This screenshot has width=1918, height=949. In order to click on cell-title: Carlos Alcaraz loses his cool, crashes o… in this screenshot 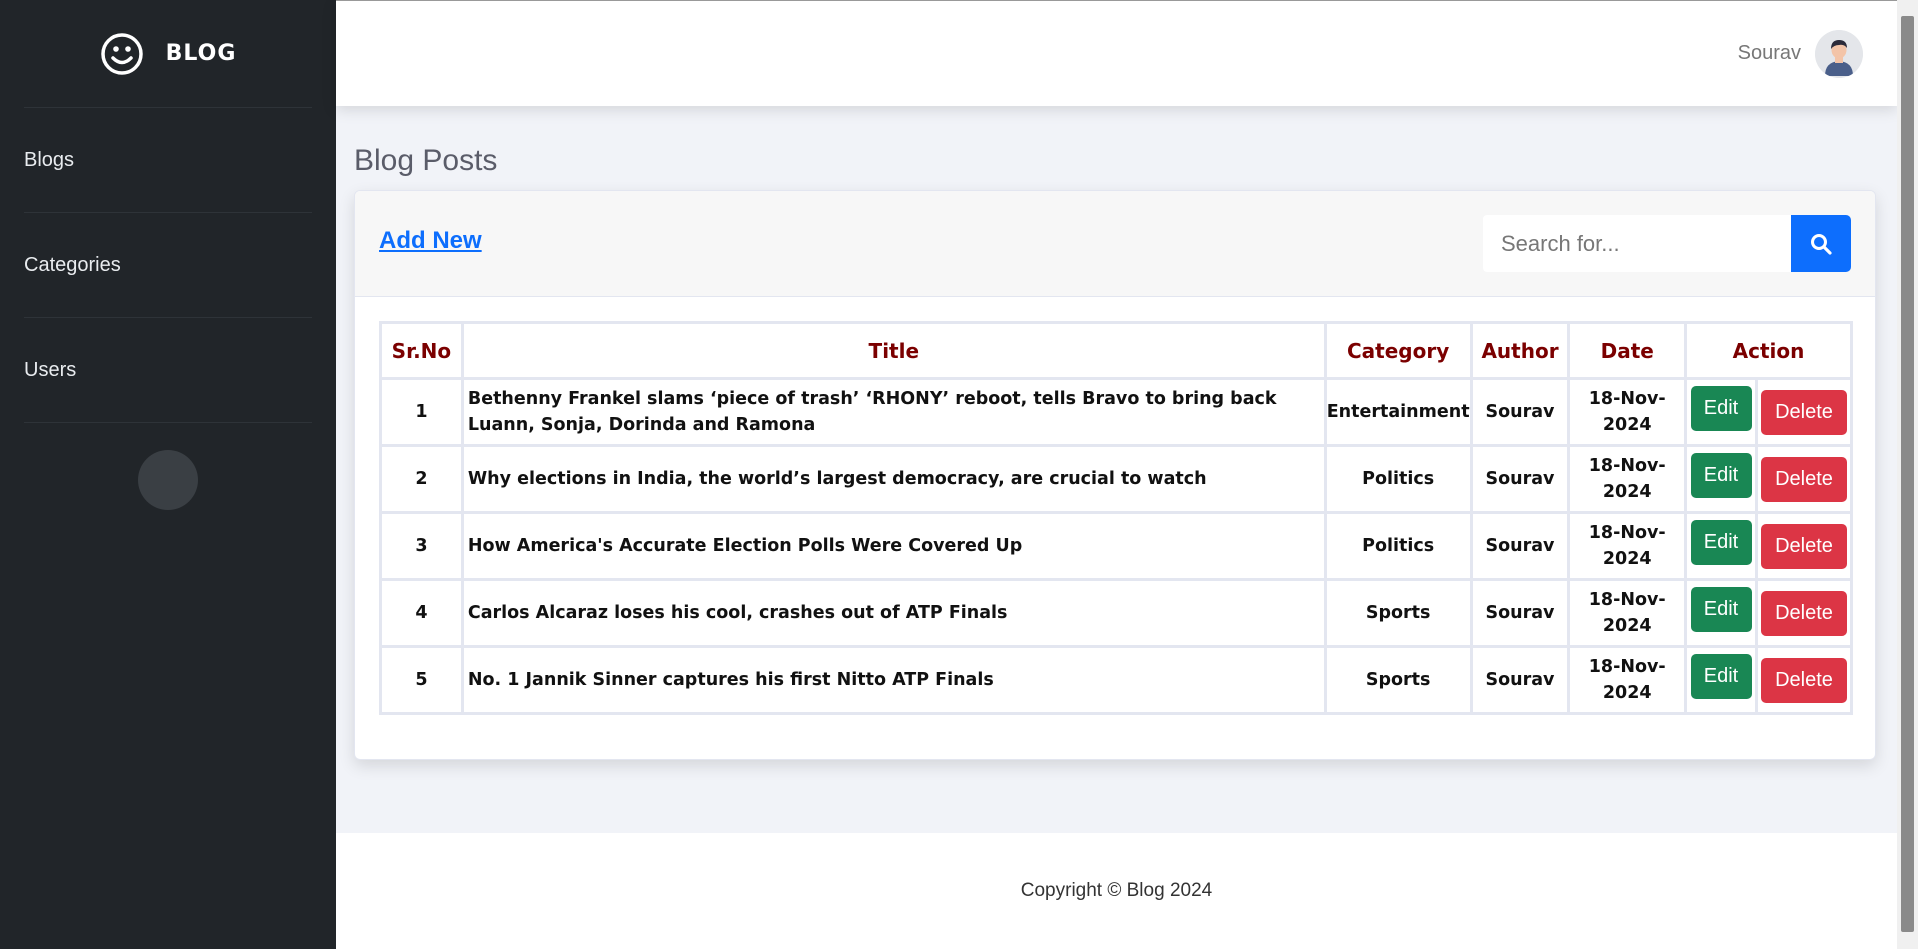, I will do `click(893, 613)`.